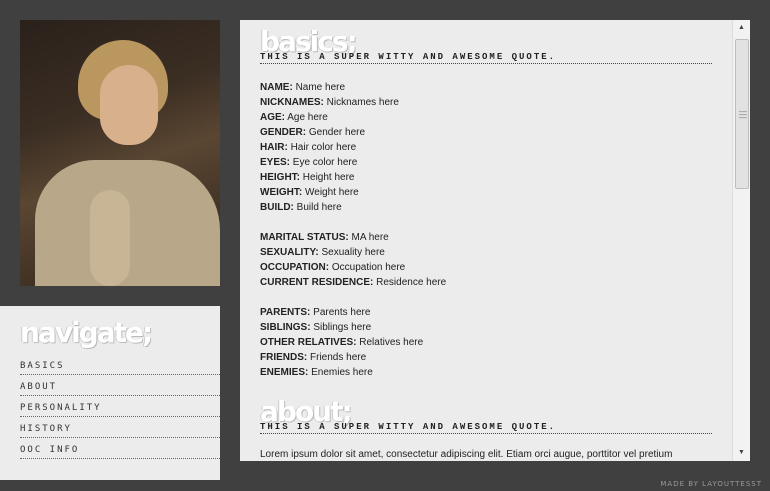 The image size is (770, 491). What do you see at coordinates (741, 453) in the screenshot?
I see `triangle-down-icon: ▼` at bounding box center [741, 453].